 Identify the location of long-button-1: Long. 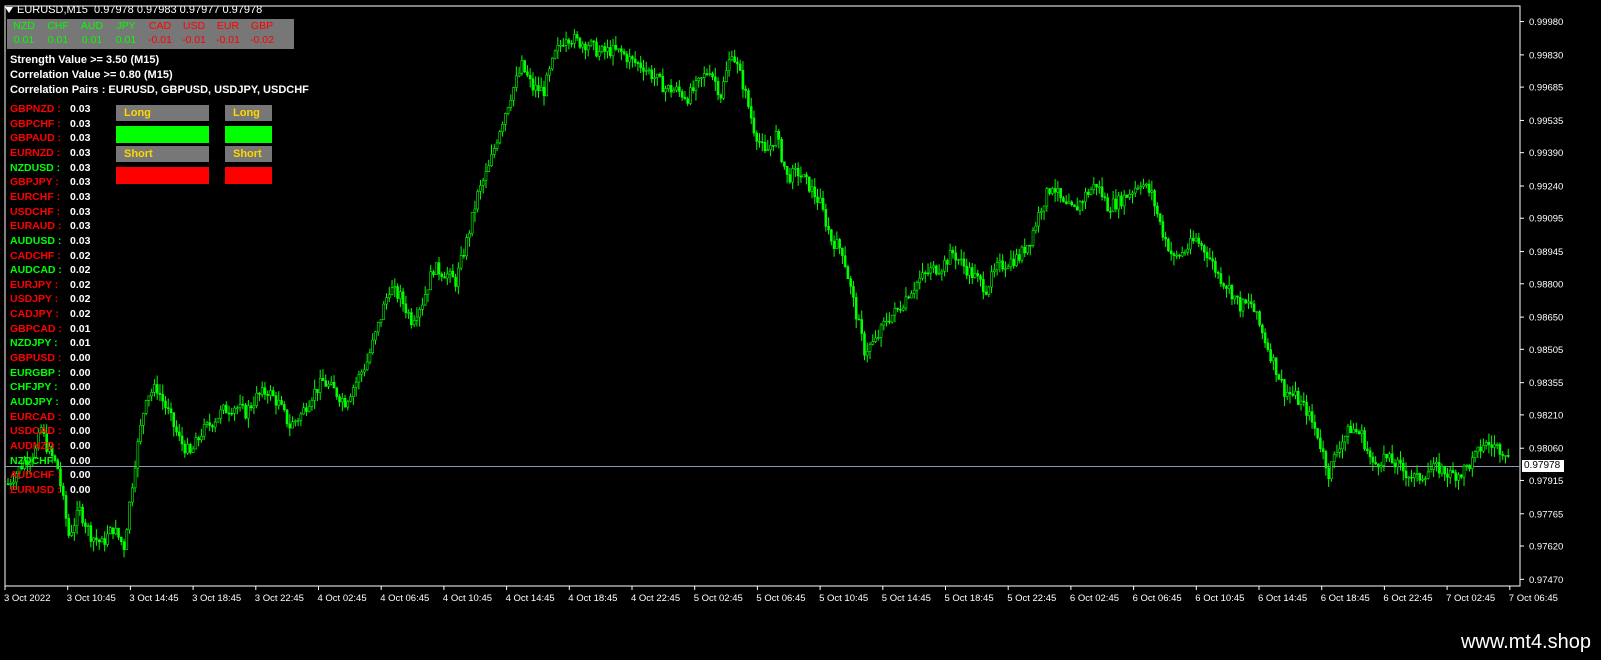
(162, 113).